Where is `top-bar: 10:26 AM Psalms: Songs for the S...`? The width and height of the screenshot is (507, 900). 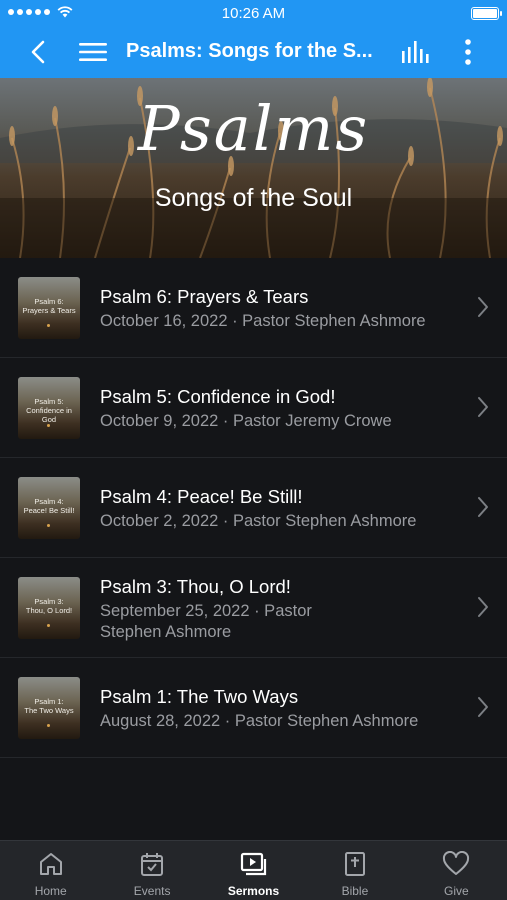 top-bar: 10:26 AM Psalms: Songs for the S... is located at coordinates (253, 39).